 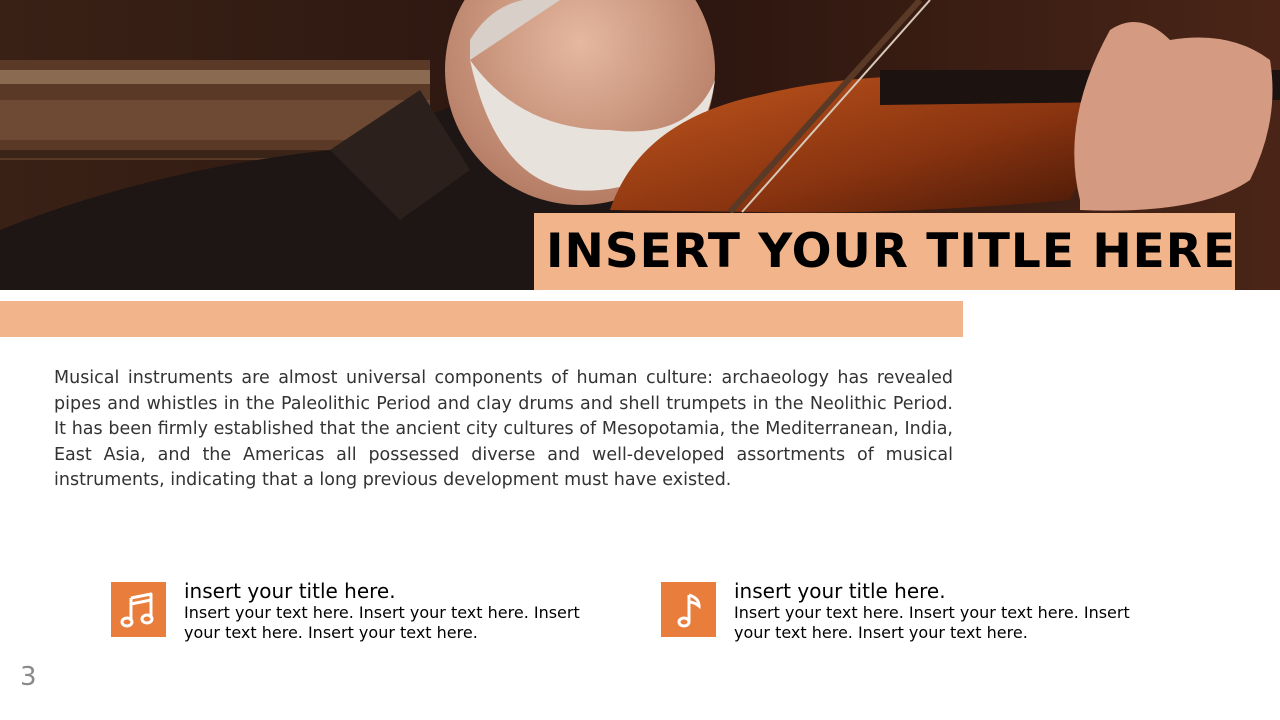 What do you see at coordinates (290, 591) in the screenshot?
I see `feature-title-1: insert your title here.` at bounding box center [290, 591].